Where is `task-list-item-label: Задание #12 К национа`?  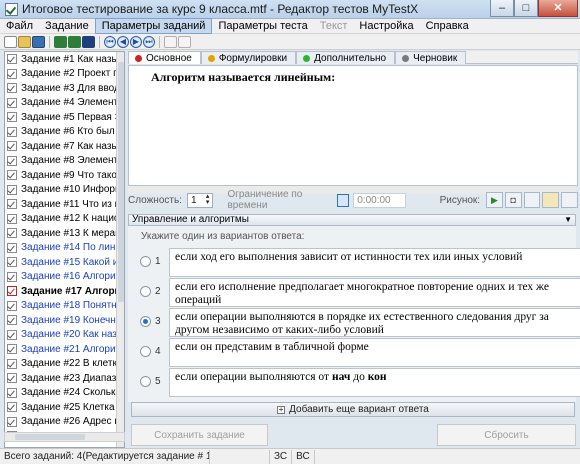 task-list-item-label: Задание #12 К национа is located at coordinates (72, 219).